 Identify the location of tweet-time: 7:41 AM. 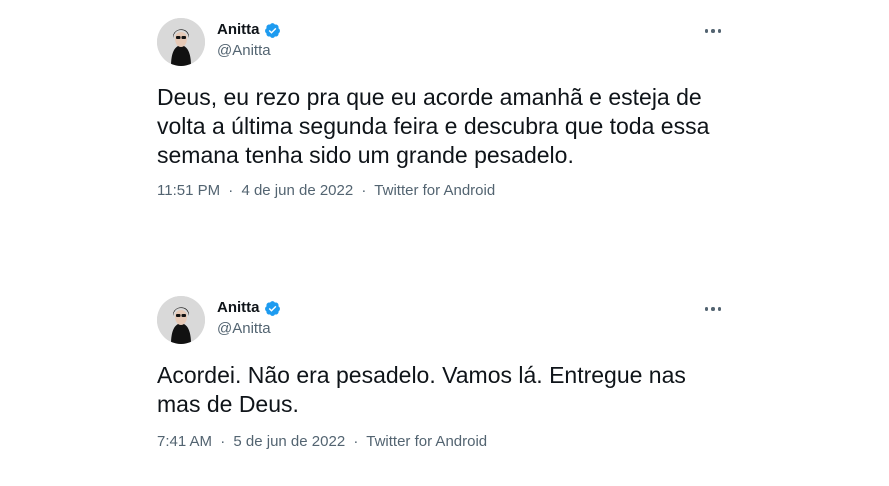
(184, 441).